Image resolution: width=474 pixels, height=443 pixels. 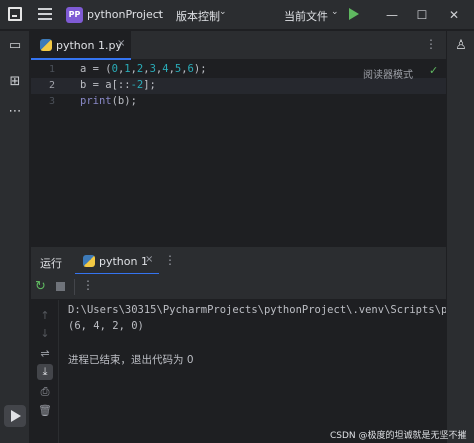 I want to click on code-line: print(b);, so click(x=108, y=101).